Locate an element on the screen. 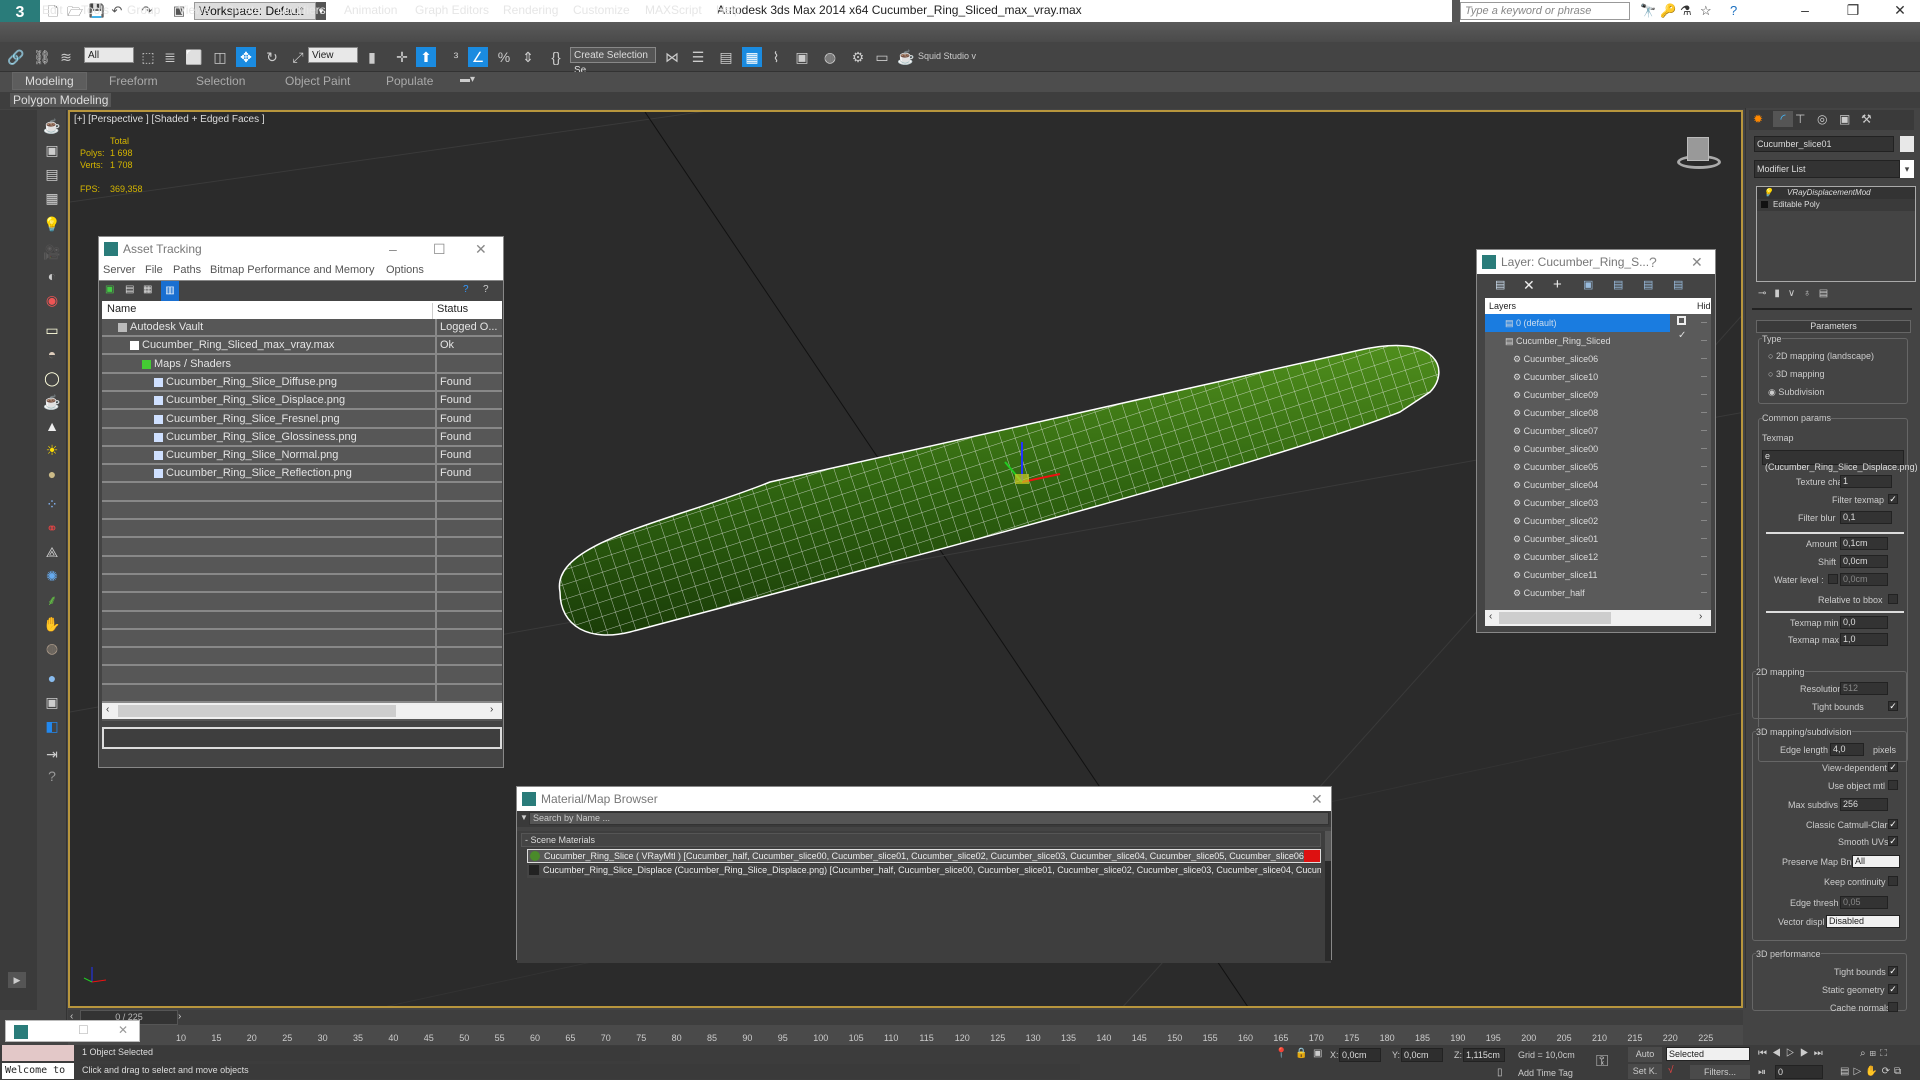  render-region-icon: ▣ is located at coordinates (52, 702).